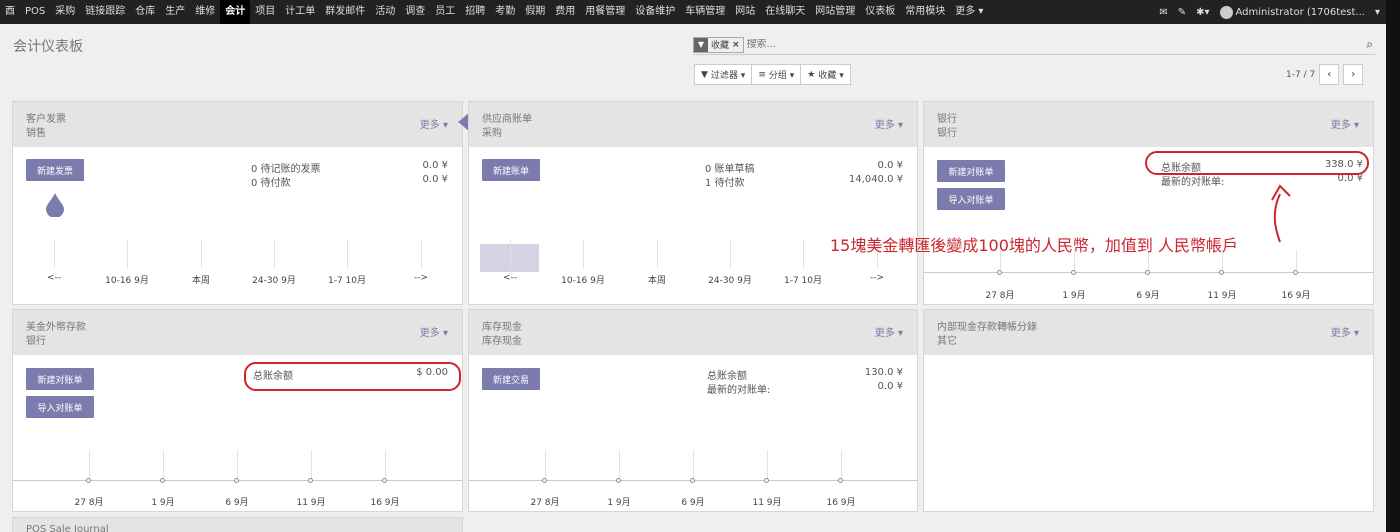 This screenshot has height=532, width=1400. I want to click on card-title: POS Sale Journal, so click(67, 528).